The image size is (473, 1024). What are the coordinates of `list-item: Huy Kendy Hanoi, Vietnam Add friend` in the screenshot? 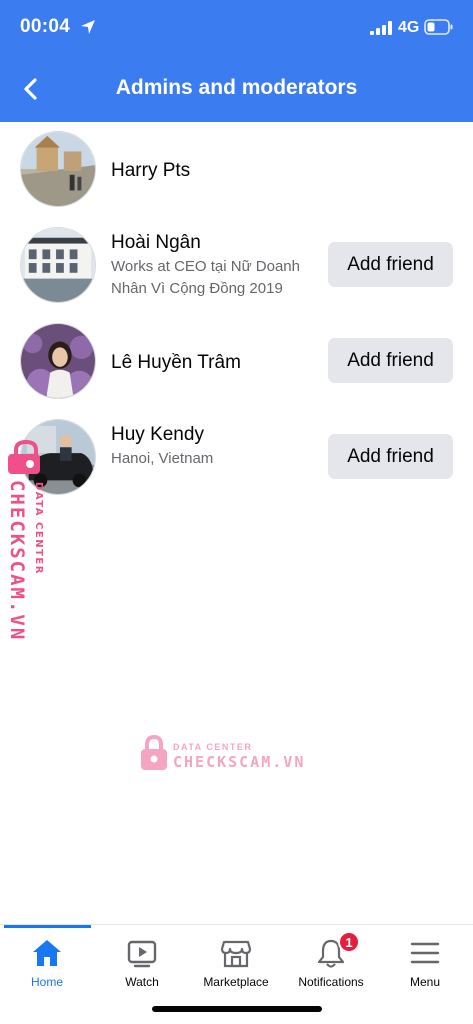 It's located at (236, 458).